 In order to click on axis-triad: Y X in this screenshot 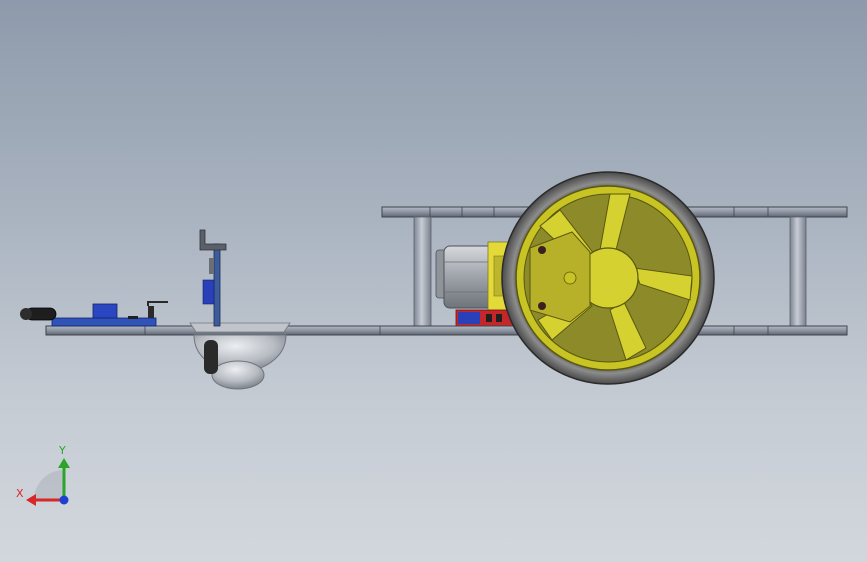, I will do `click(43, 475)`.